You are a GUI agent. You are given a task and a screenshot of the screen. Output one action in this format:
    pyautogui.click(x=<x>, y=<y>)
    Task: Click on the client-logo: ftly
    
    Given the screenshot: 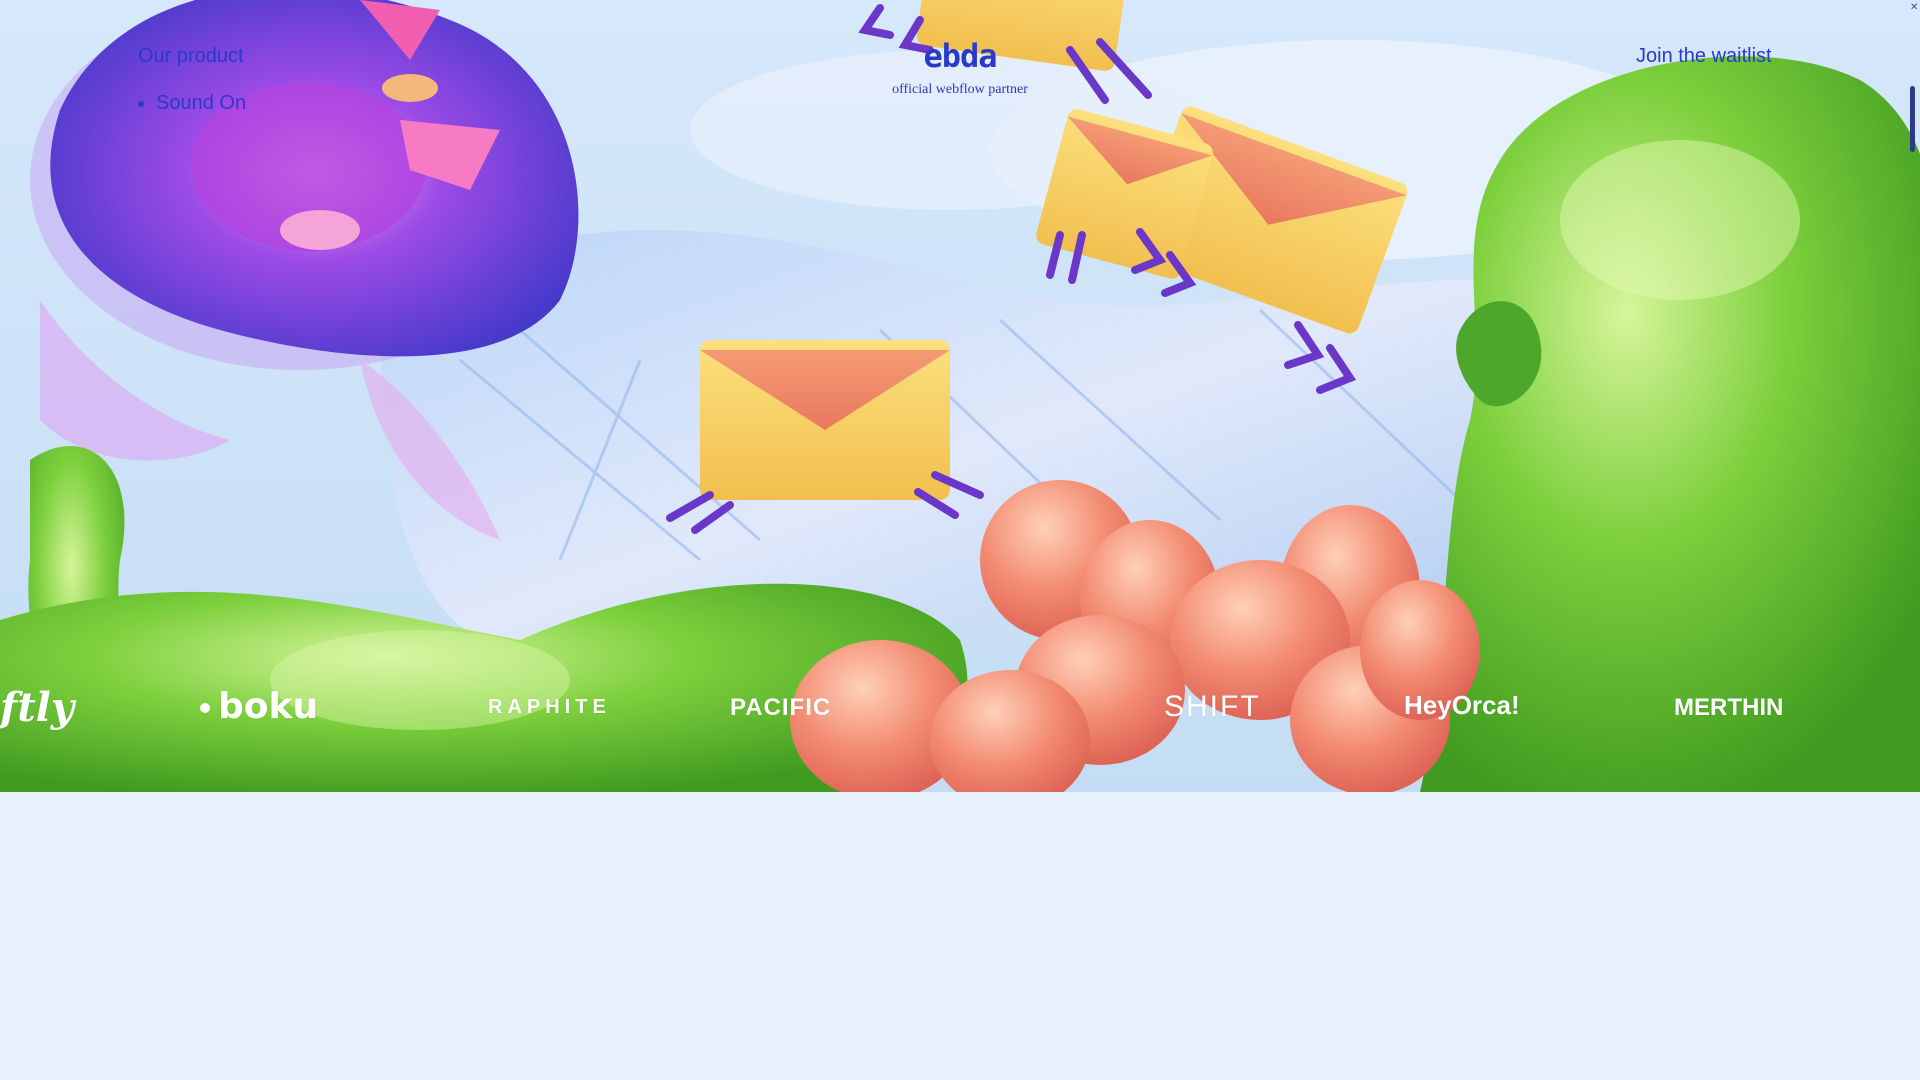 What is the action you would take?
    pyautogui.click(x=37, y=707)
    